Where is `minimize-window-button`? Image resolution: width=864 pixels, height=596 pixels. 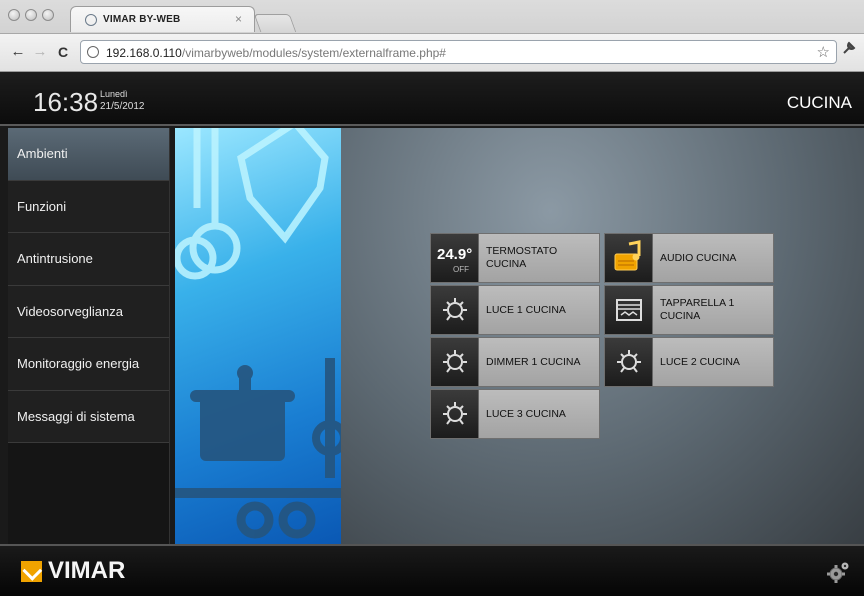 minimize-window-button is located at coordinates (31, 15).